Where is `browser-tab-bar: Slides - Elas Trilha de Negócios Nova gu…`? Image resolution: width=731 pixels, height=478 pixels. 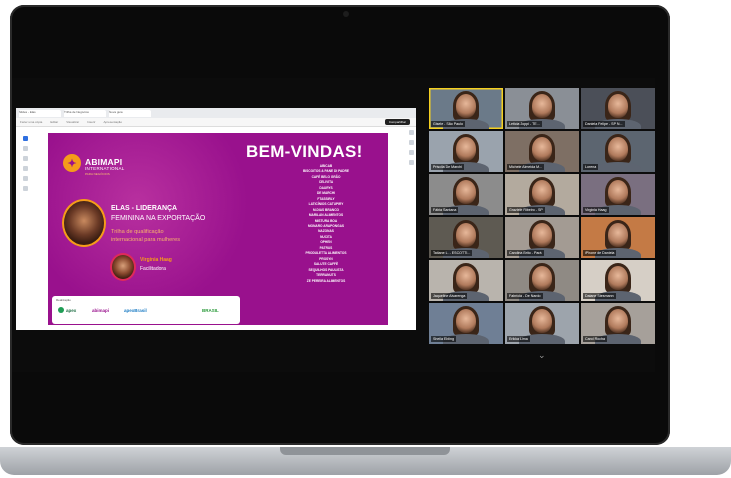 browser-tab-bar: Slides - Elas Trilha de Negócios Nova gu… is located at coordinates (216, 113).